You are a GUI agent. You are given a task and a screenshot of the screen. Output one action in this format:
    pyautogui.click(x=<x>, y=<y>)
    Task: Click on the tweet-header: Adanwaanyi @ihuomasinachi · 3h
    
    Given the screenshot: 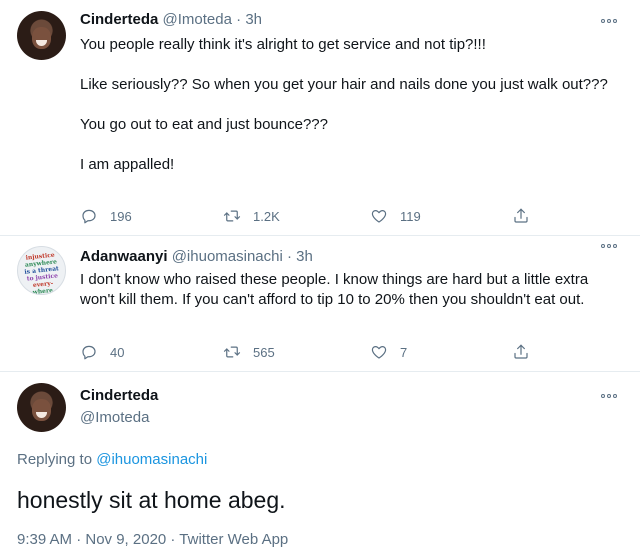 What is the action you would take?
    pyautogui.click(x=196, y=257)
    